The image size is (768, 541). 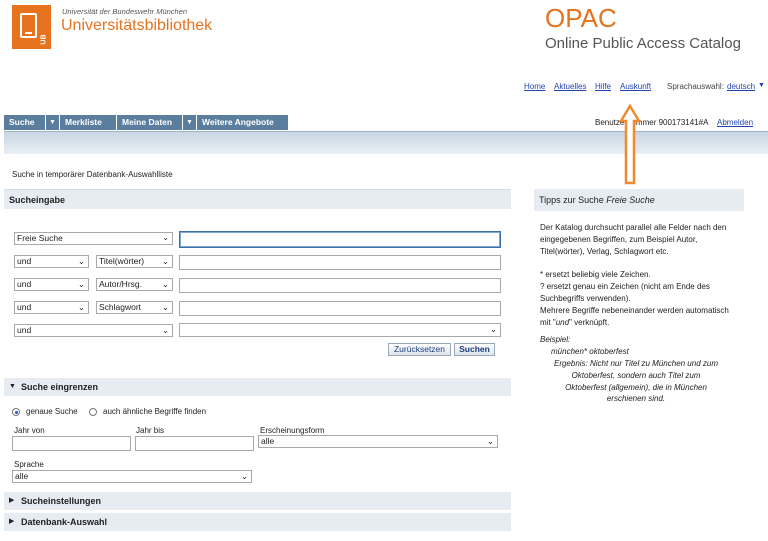 I want to click on reset-button: Zurücksetzen, so click(x=419, y=349).